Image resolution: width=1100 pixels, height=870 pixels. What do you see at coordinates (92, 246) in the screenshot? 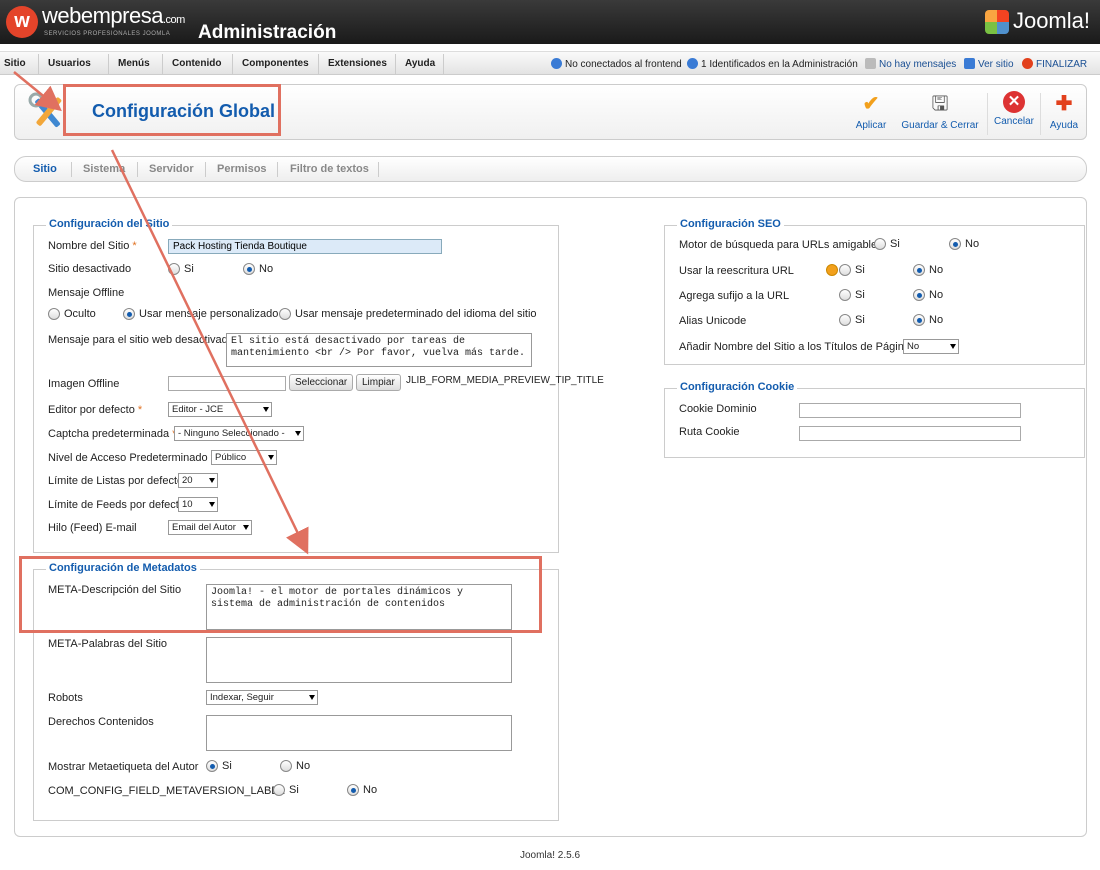
I see `site-name-label: Nombre del Sitio *` at bounding box center [92, 246].